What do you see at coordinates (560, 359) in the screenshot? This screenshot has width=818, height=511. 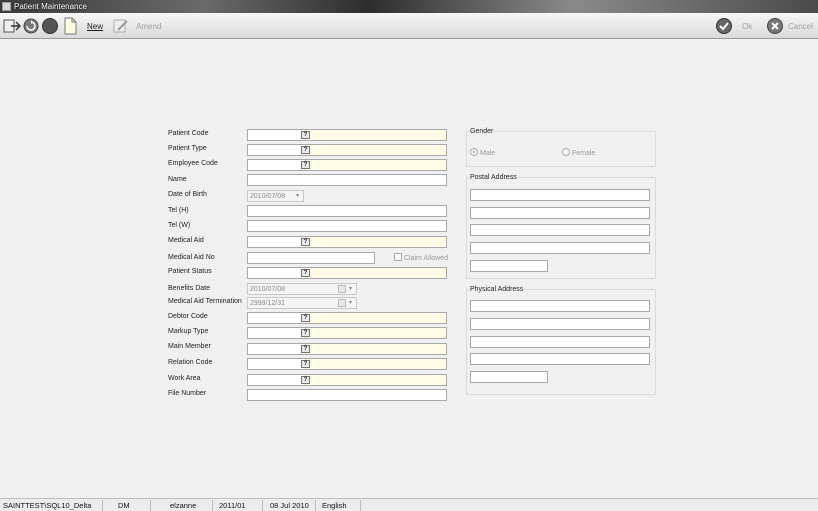 I see `physical-line-4-input` at bounding box center [560, 359].